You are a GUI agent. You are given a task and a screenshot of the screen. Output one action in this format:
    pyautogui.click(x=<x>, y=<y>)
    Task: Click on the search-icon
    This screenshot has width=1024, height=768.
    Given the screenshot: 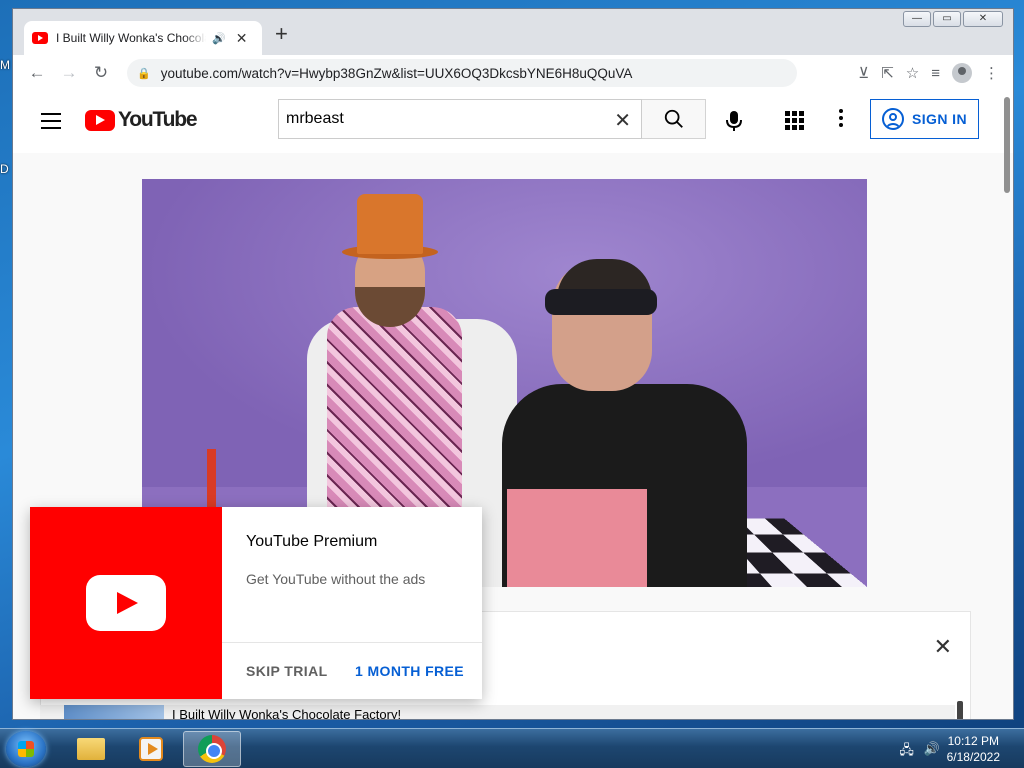 What is the action you would take?
    pyautogui.click(x=673, y=118)
    